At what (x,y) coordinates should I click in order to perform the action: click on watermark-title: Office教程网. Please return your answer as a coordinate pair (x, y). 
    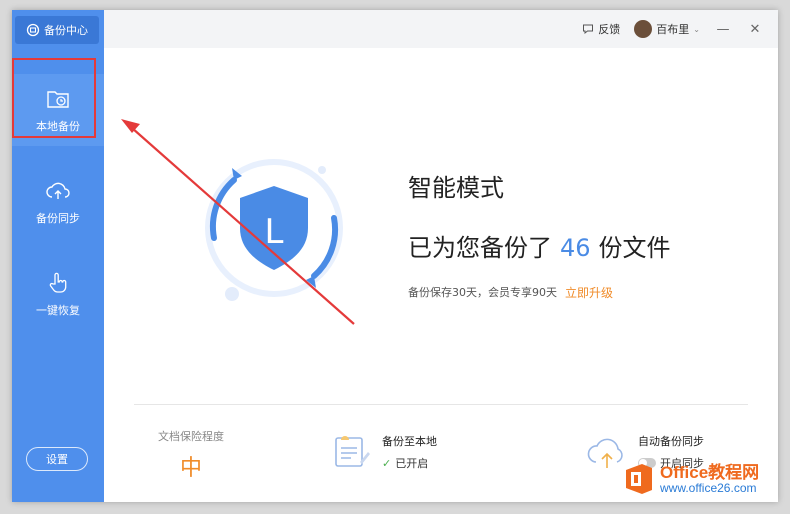
    Looking at the image, I should click on (710, 472).